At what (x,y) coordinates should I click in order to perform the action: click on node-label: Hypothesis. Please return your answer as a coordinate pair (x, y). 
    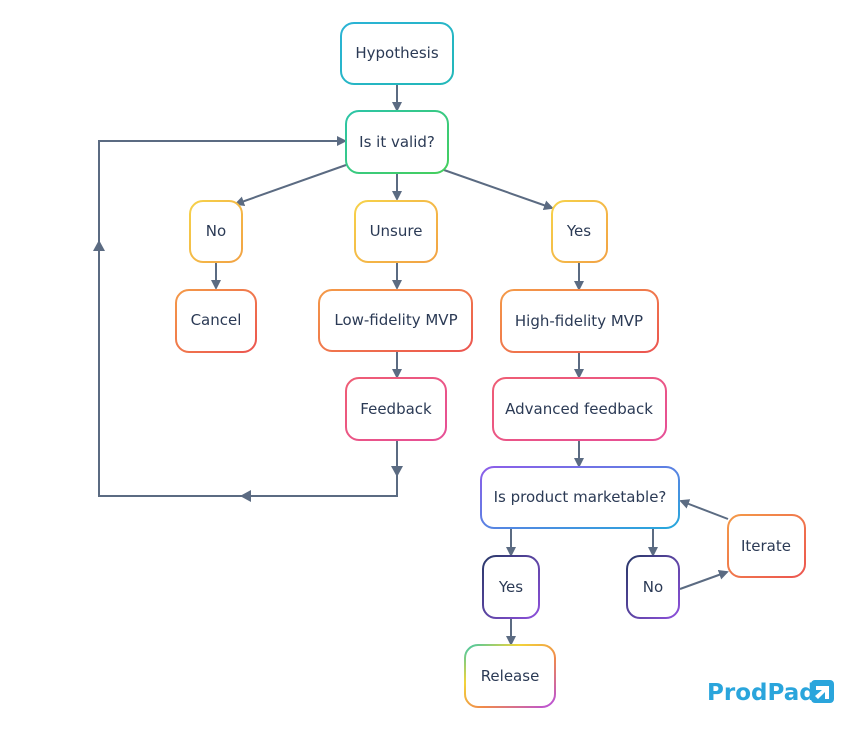
    Looking at the image, I should click on (396, 53).